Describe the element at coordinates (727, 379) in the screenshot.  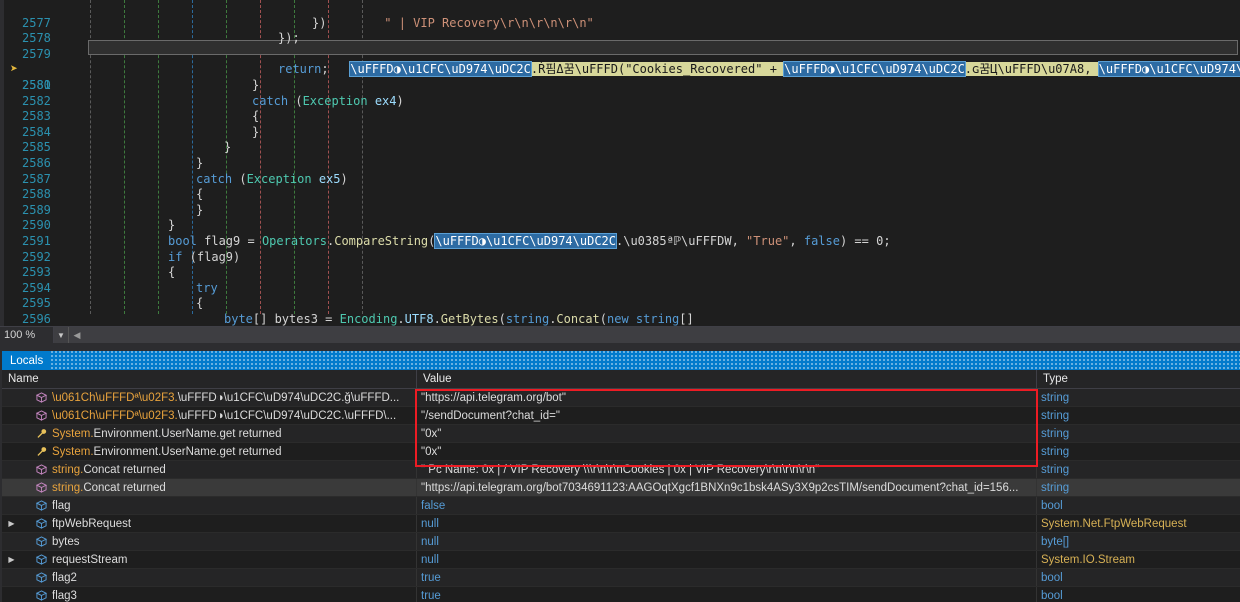
I see `column-header-value: Value` at that location.